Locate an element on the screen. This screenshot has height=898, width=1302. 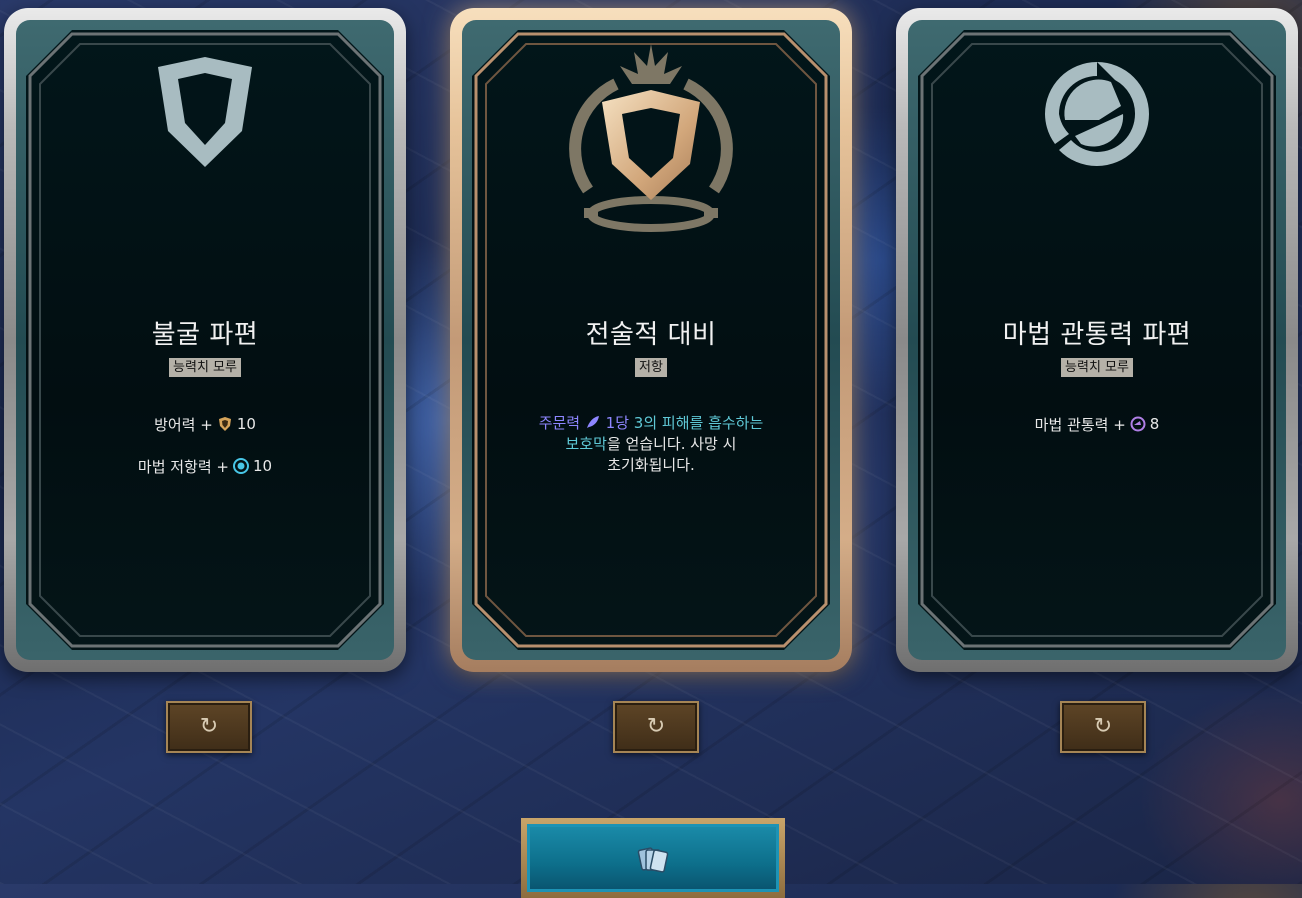
stat-value: 8 is located at coordinates (1154, 424).